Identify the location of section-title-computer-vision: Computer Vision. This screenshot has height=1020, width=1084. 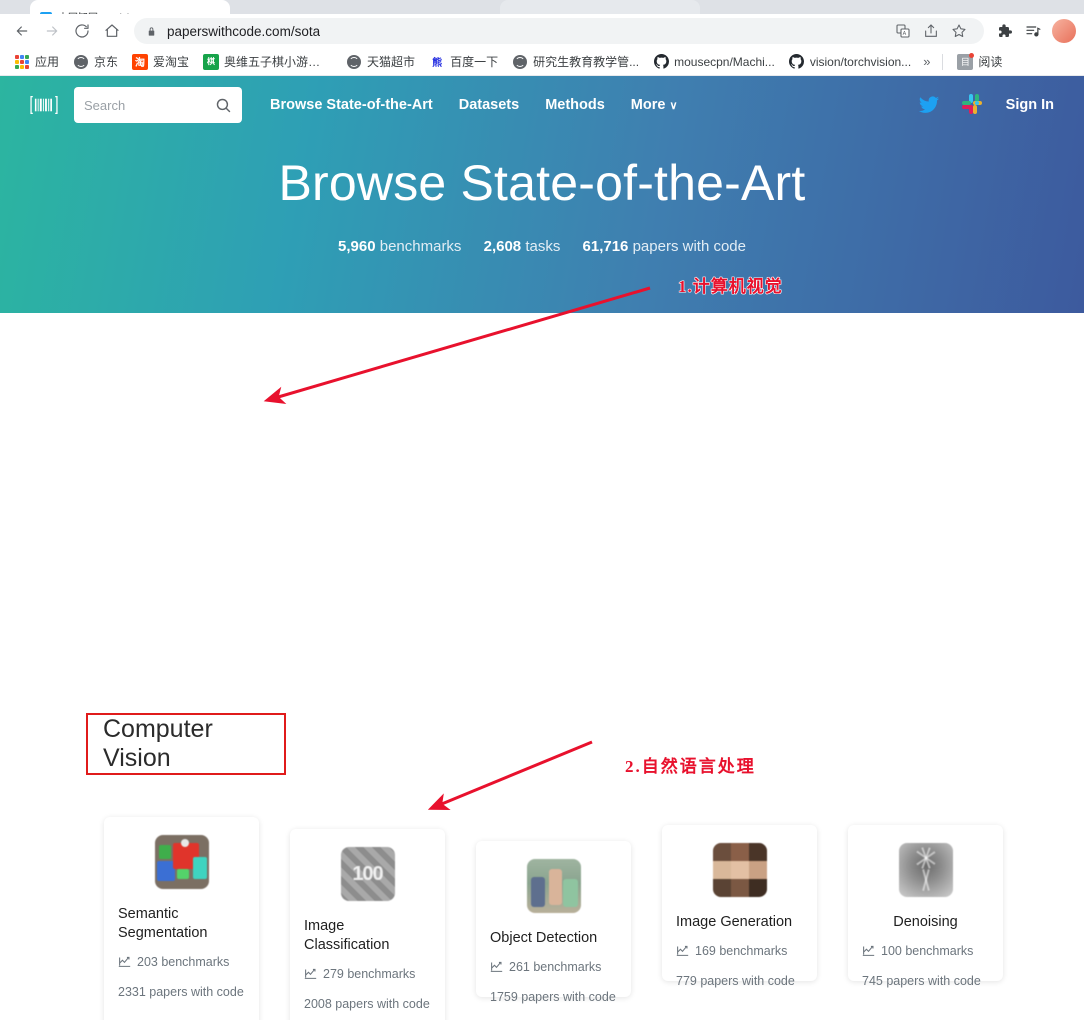
(158, 743).